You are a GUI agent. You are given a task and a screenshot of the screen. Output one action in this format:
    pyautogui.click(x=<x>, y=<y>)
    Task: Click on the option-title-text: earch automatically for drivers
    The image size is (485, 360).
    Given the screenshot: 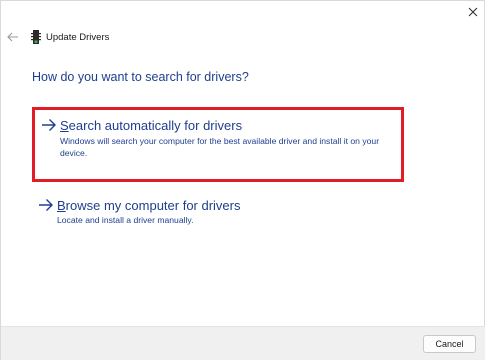 What is the action you would take?
    pyautogui.click(x=155, y=125)
    